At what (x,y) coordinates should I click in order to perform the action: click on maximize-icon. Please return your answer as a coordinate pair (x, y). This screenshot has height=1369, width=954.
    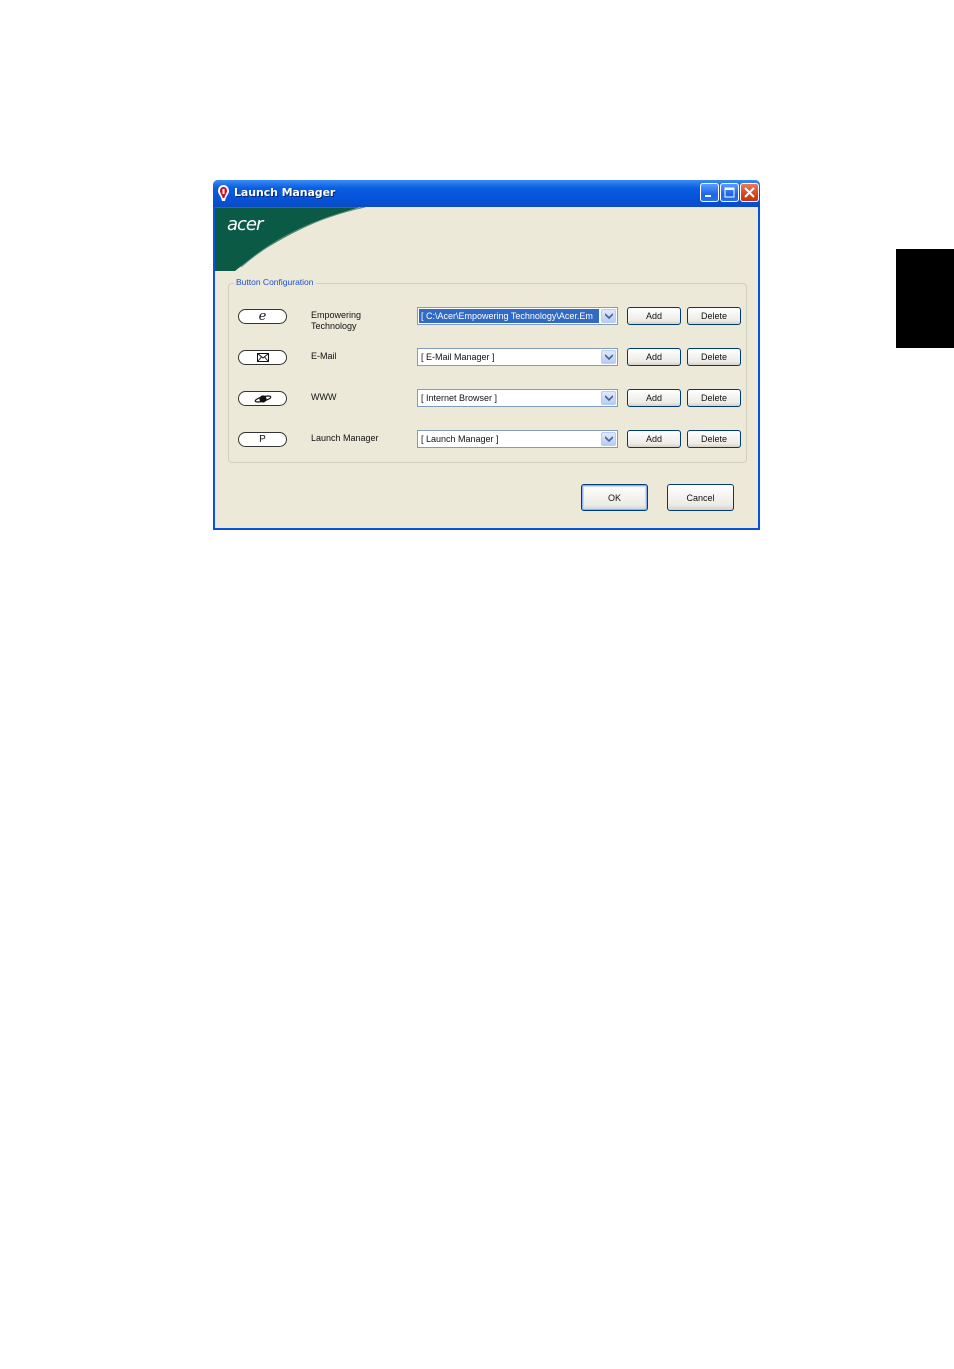
    Looking at the image, I should click on (729, 192).